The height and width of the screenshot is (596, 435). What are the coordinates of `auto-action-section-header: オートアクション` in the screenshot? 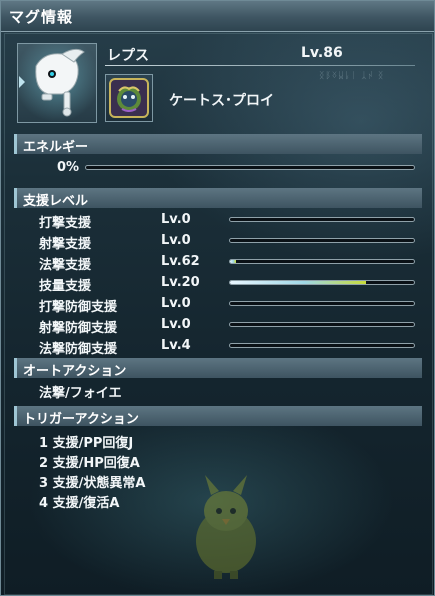 It's located at (218, 368).